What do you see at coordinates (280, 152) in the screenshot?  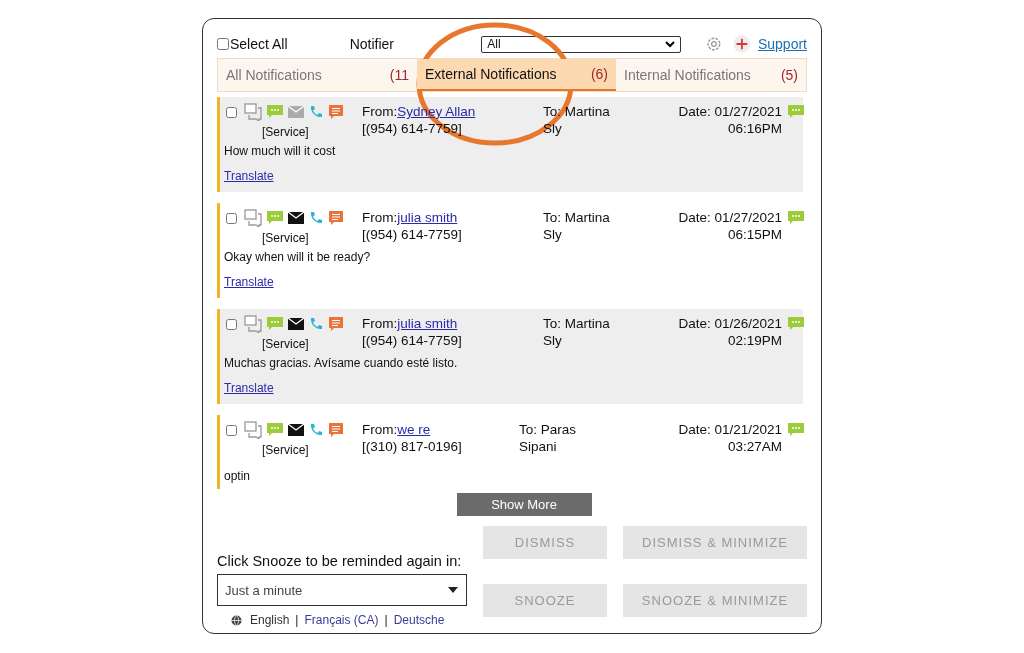 I see `message-text: How much will it cost` at bounding box center [280, 152].